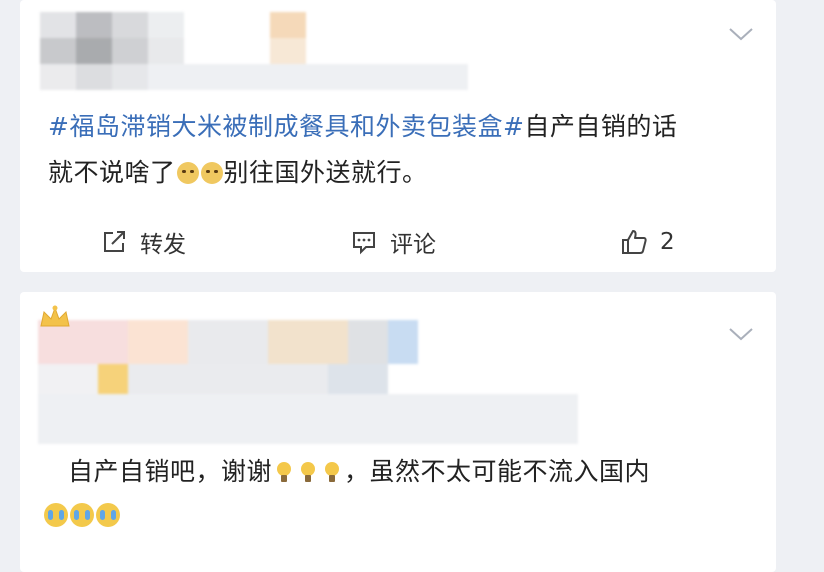 Image resolution: width=824 pixels, height=572 pixels. I want to click on post-text-line1: 自产自销的话, so click(601, 126).